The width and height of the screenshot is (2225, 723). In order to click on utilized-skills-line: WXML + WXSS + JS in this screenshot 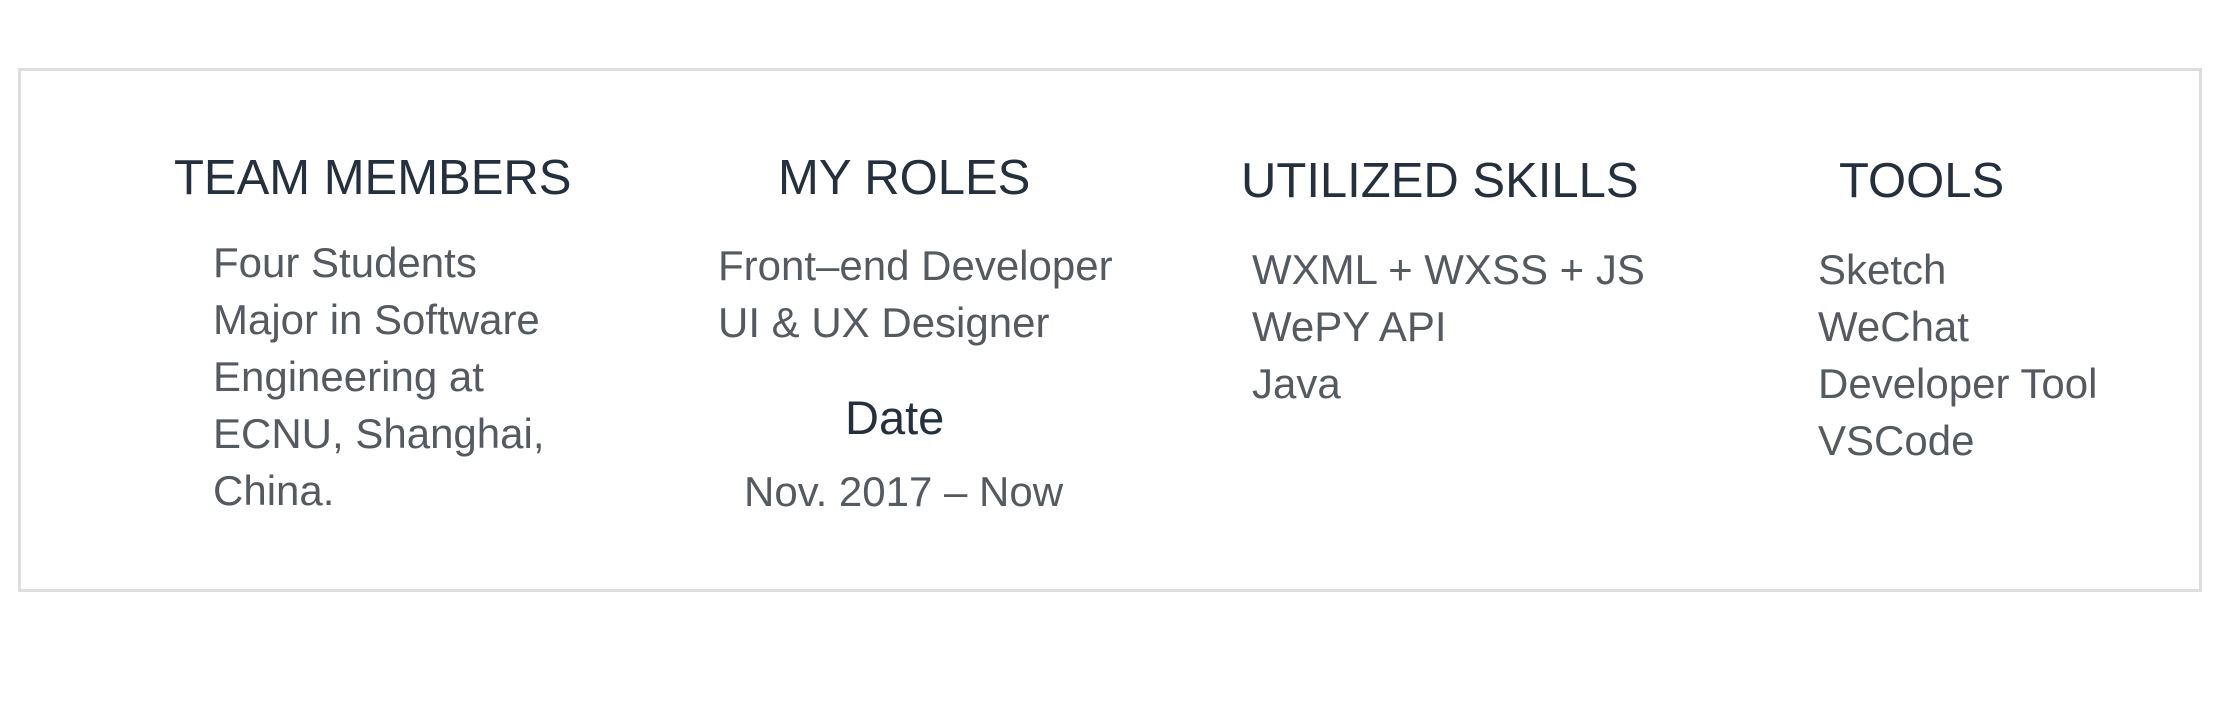, I will do `click(1448, 269)`.